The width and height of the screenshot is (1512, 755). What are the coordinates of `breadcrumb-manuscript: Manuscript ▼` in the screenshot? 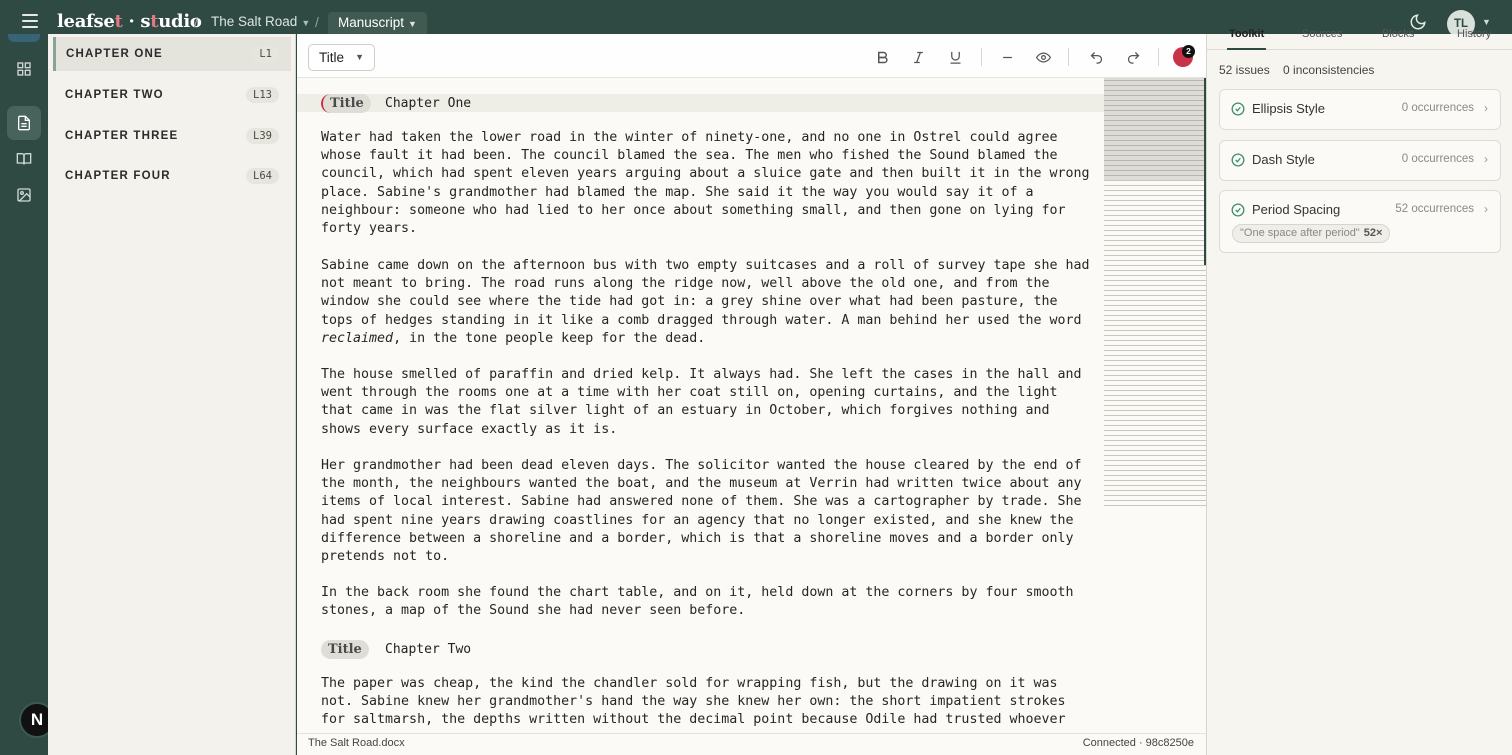 It's located at (377, 23).